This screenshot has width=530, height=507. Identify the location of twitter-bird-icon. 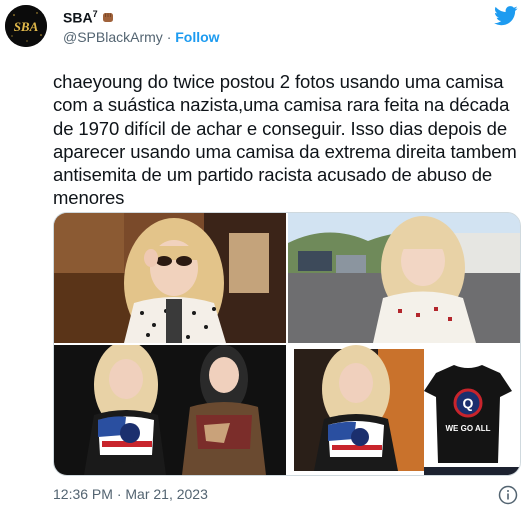
(506, 16).